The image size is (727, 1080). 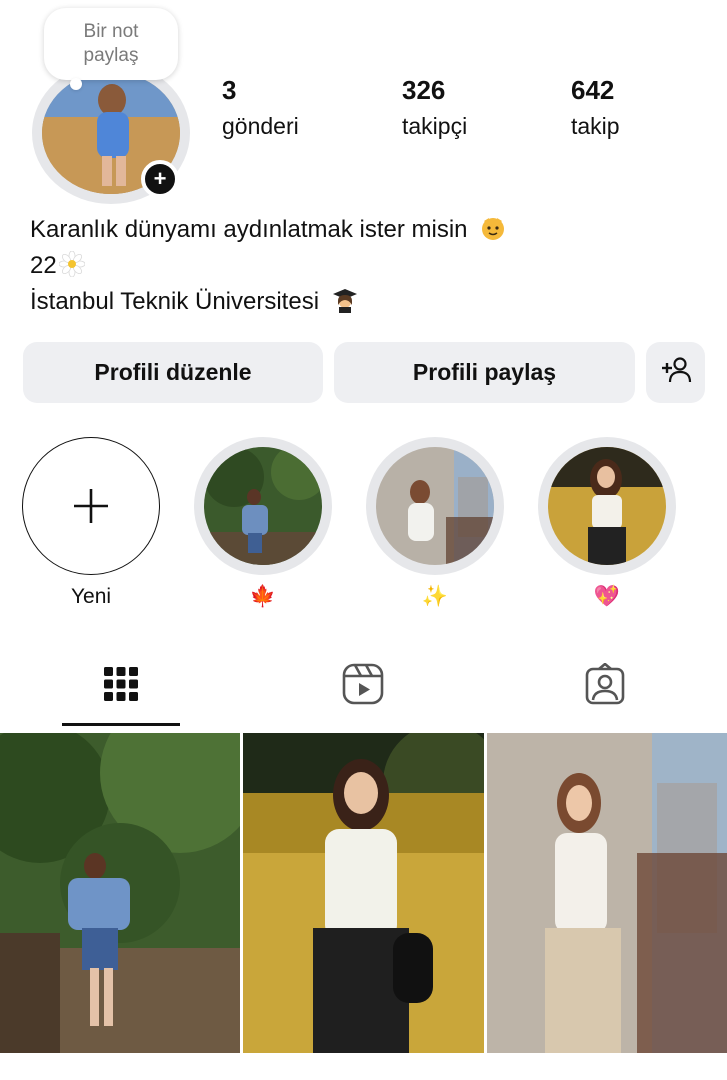 I want to click on followers-stat: 326 takipçi, so click(x=434, y=108).